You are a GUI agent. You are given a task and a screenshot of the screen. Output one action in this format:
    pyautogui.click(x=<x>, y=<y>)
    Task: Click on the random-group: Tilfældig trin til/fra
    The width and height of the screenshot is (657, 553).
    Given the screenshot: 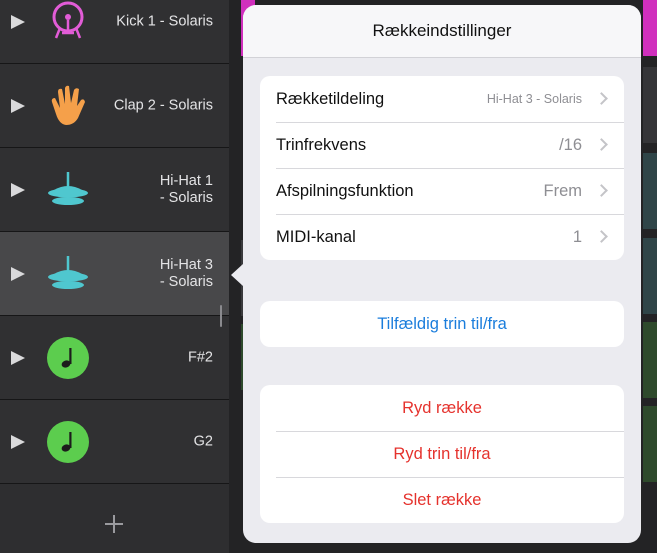 What is the action you would take?
    pyautogui.click(x=442, y=324)
    